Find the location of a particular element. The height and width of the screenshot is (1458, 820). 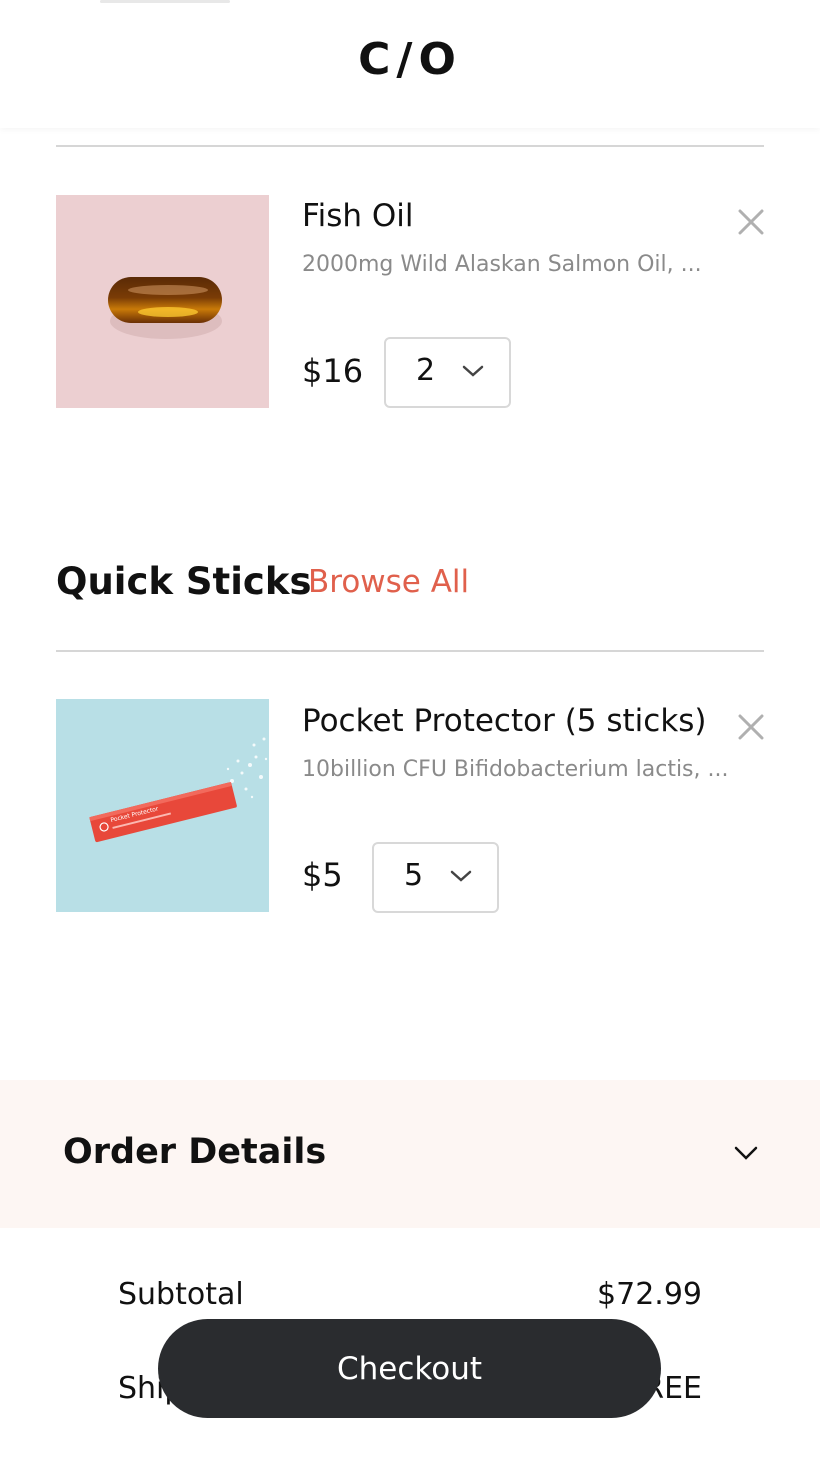

fish-oil-capsule-icon is located at coordinates (165, 308).